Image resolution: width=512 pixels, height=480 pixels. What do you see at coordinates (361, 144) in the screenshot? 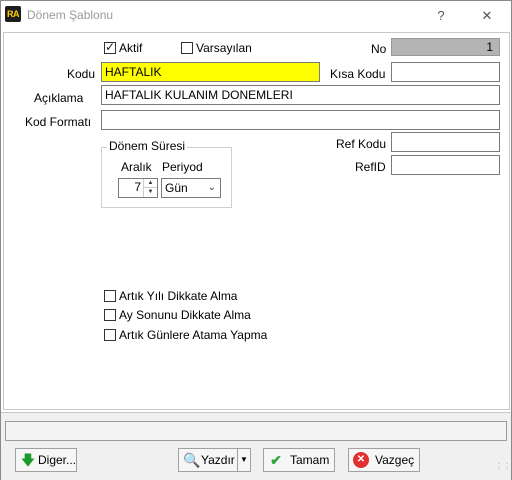
I see `ref-kodu-label: Ref Kodu` at bounding box center [361, 144].